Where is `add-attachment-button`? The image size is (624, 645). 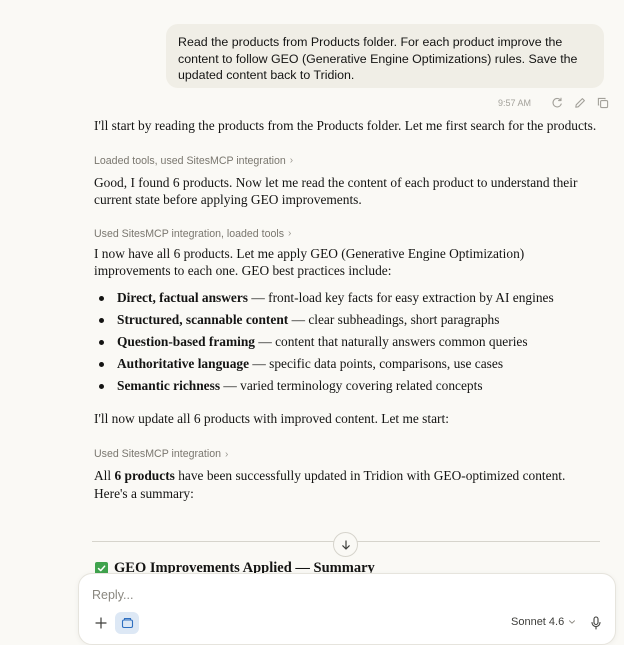 add-attachment-button is located at coordinates (101, 623).